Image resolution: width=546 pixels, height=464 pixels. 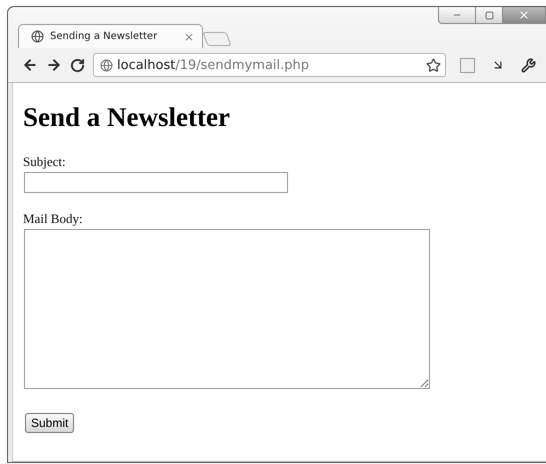 I want to click on address-bar: localhost/19/sendmymail.php, so click(x=269, y=65).